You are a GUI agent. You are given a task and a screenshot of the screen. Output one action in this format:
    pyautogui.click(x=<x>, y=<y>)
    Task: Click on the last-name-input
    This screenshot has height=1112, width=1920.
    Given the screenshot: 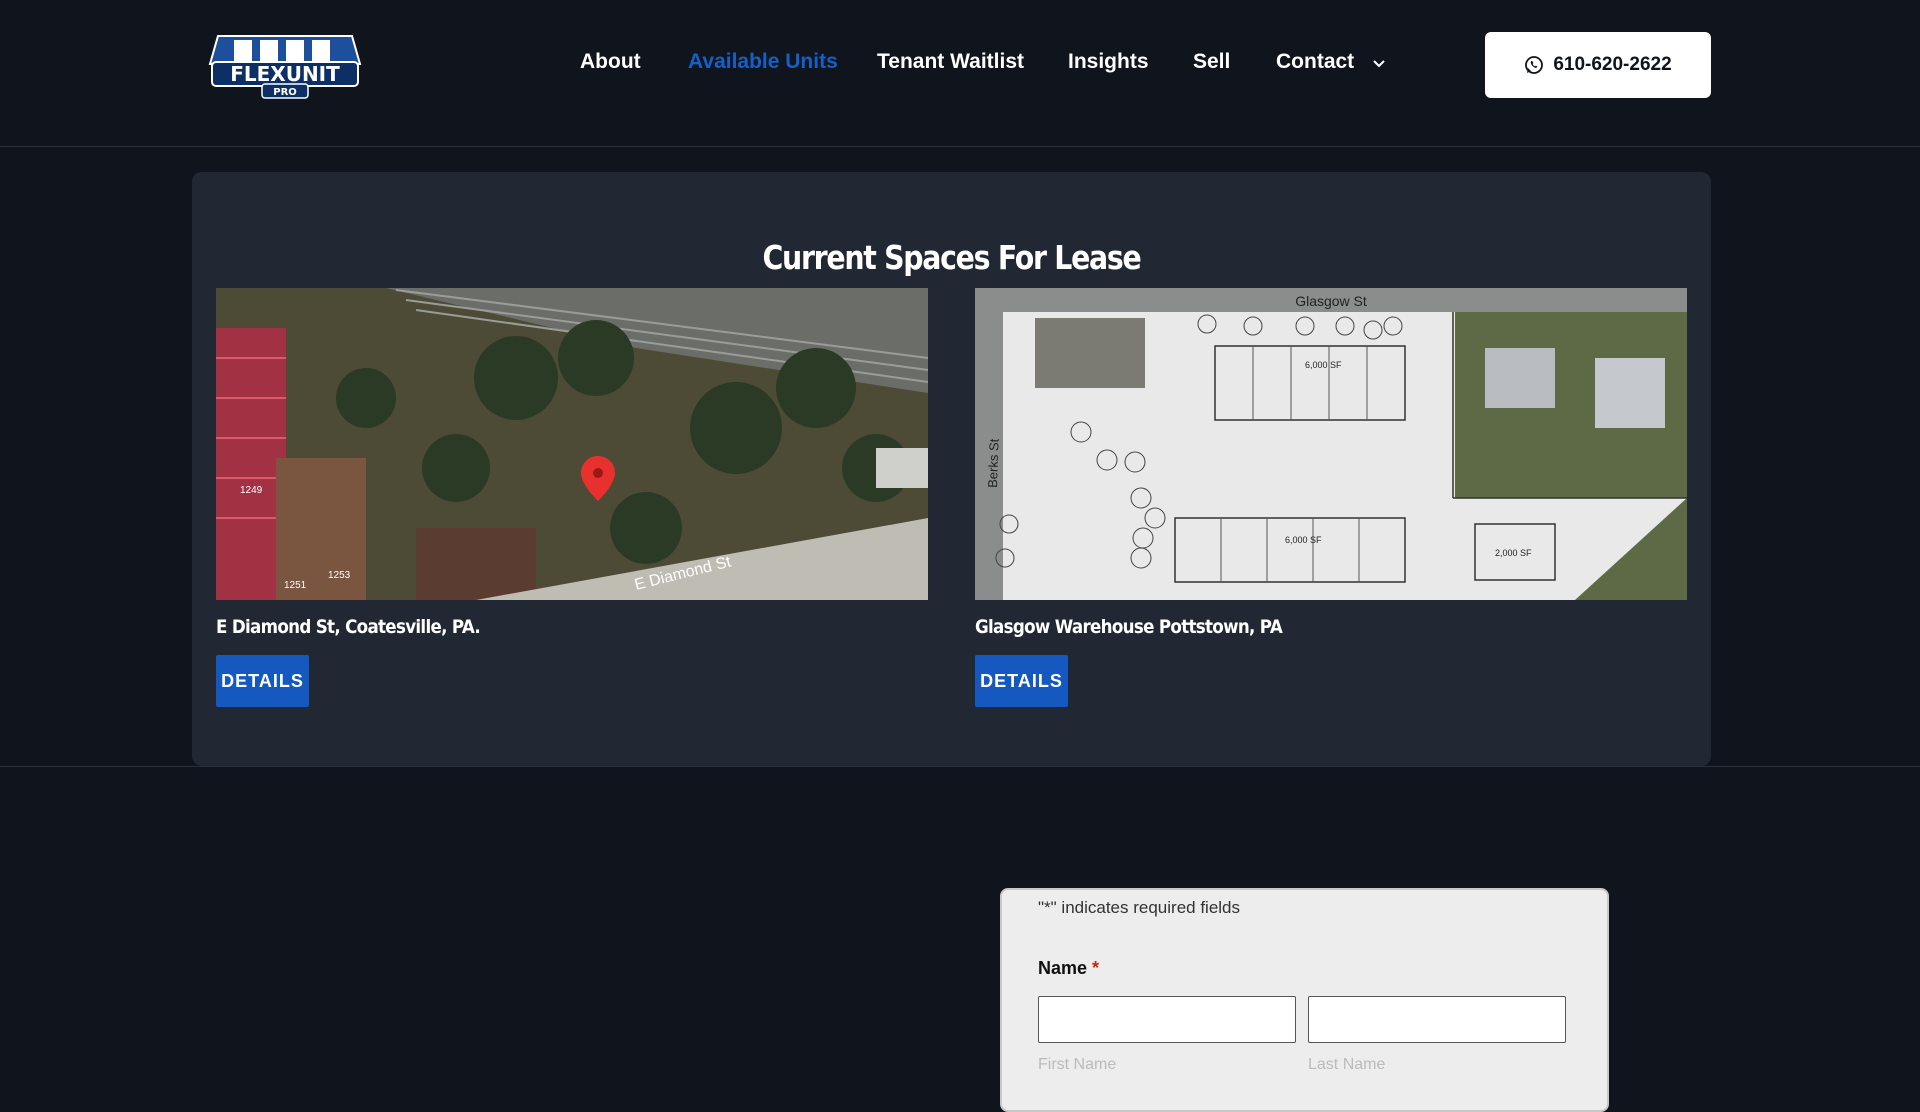 What is the action you would take?
    pyautogui.click(x=1437, y=1019)
    